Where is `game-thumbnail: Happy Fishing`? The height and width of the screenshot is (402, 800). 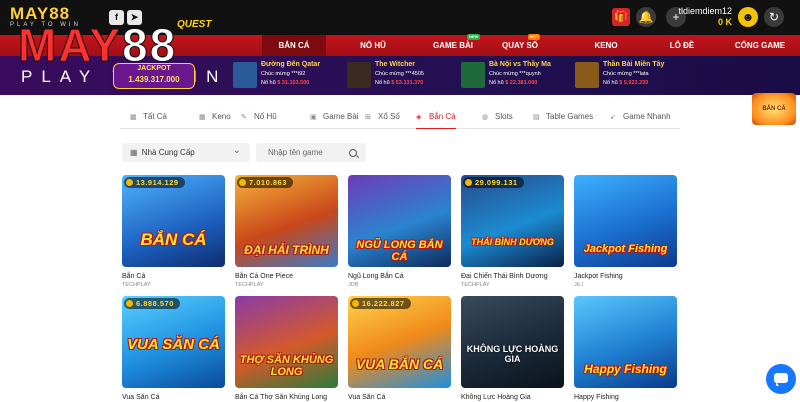 game-thumbnail: Happy Fishing is located at coordinates (625, 342).